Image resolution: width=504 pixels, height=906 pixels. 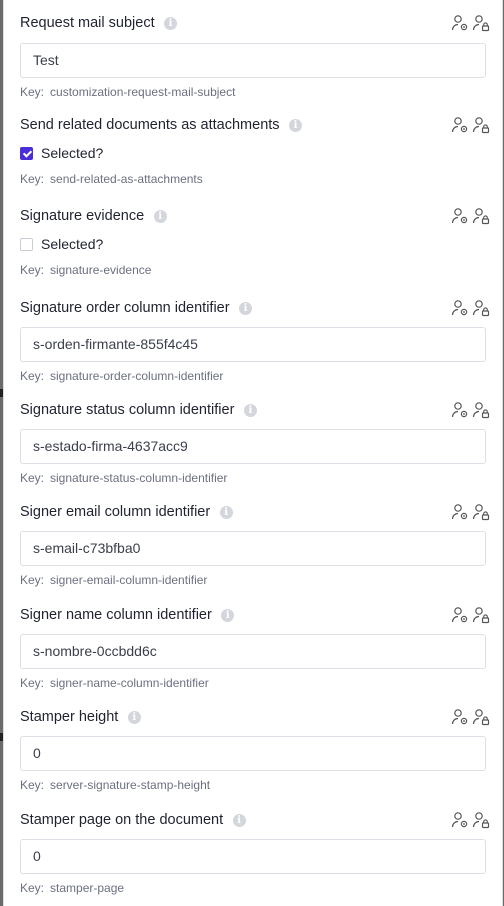 I want to click on field-label: Send related documents as attachments, so click(x=150, y=125).